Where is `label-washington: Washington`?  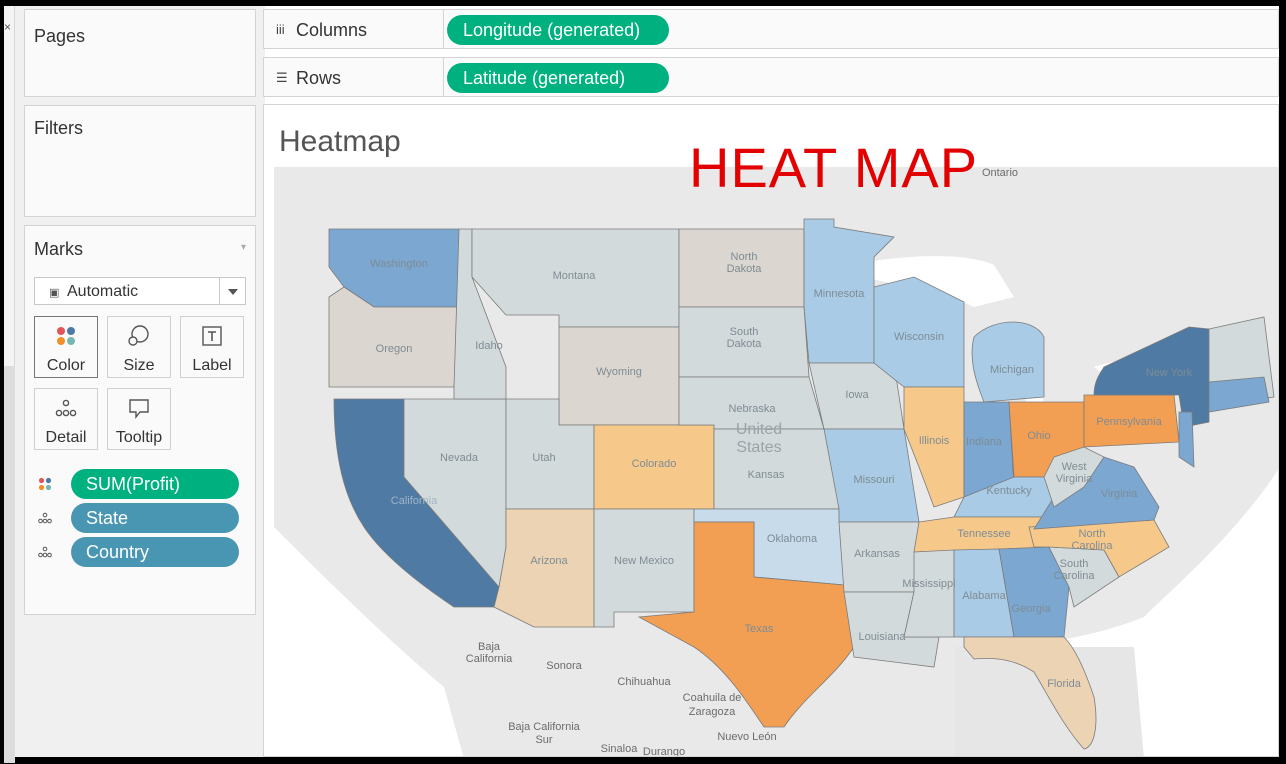
label-washington: Washington is located at coordinates (399, 264).